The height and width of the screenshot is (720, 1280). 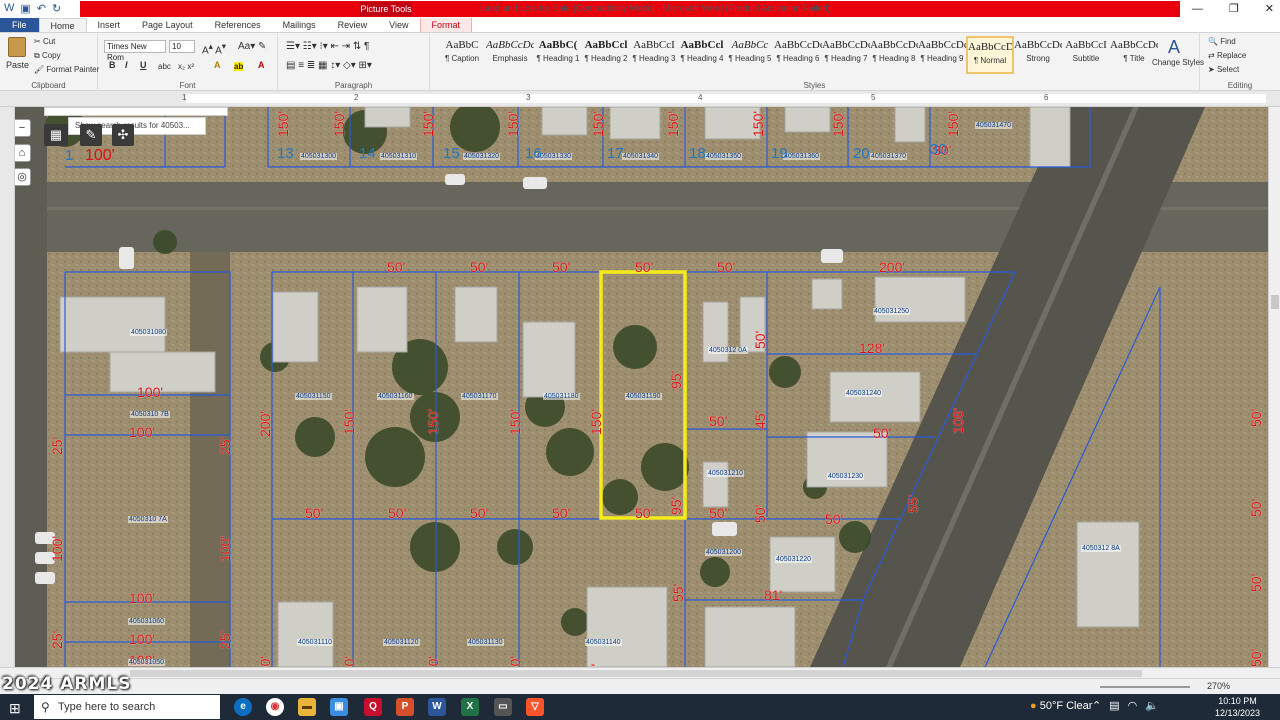 What do you see at coordinates (217, 65) in the screenshot?
I see `text-effects-icon: A` at bounding box center [217, 65].